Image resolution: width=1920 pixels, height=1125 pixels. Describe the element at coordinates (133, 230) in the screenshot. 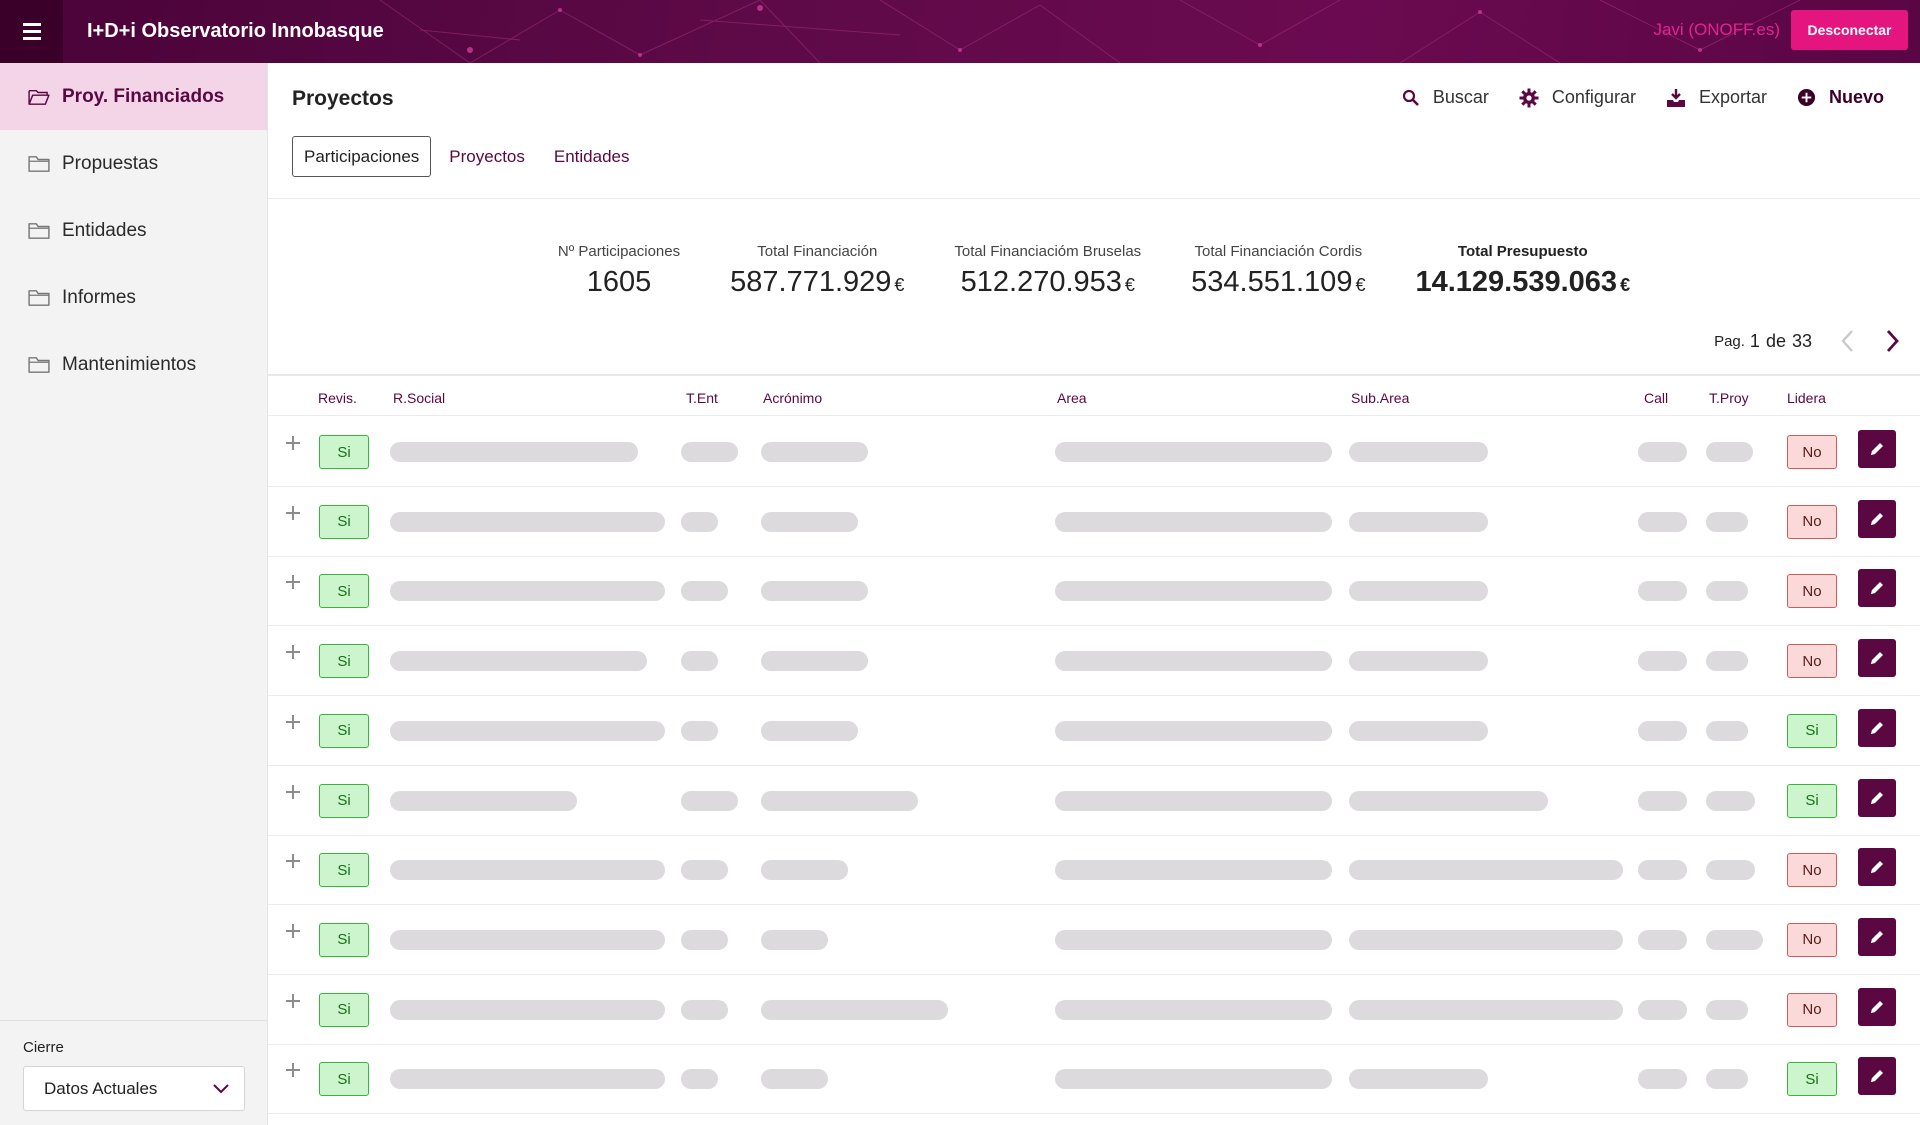

I see `sidebar-item-entidades: Entidades` at that location.